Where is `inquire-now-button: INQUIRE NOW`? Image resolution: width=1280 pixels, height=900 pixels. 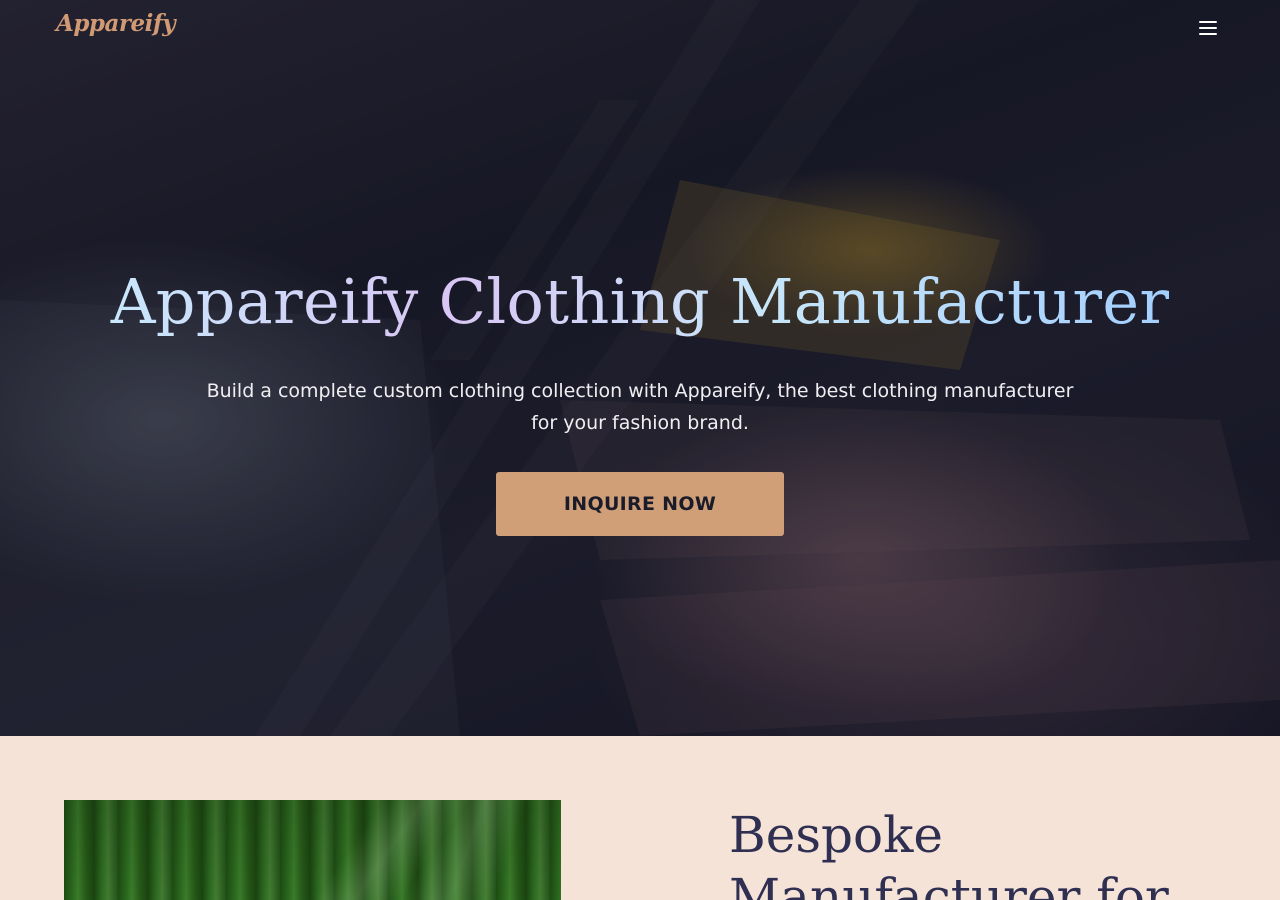 inquire-now-button: INQUIRE NOW is located at coordinates (640, 504).